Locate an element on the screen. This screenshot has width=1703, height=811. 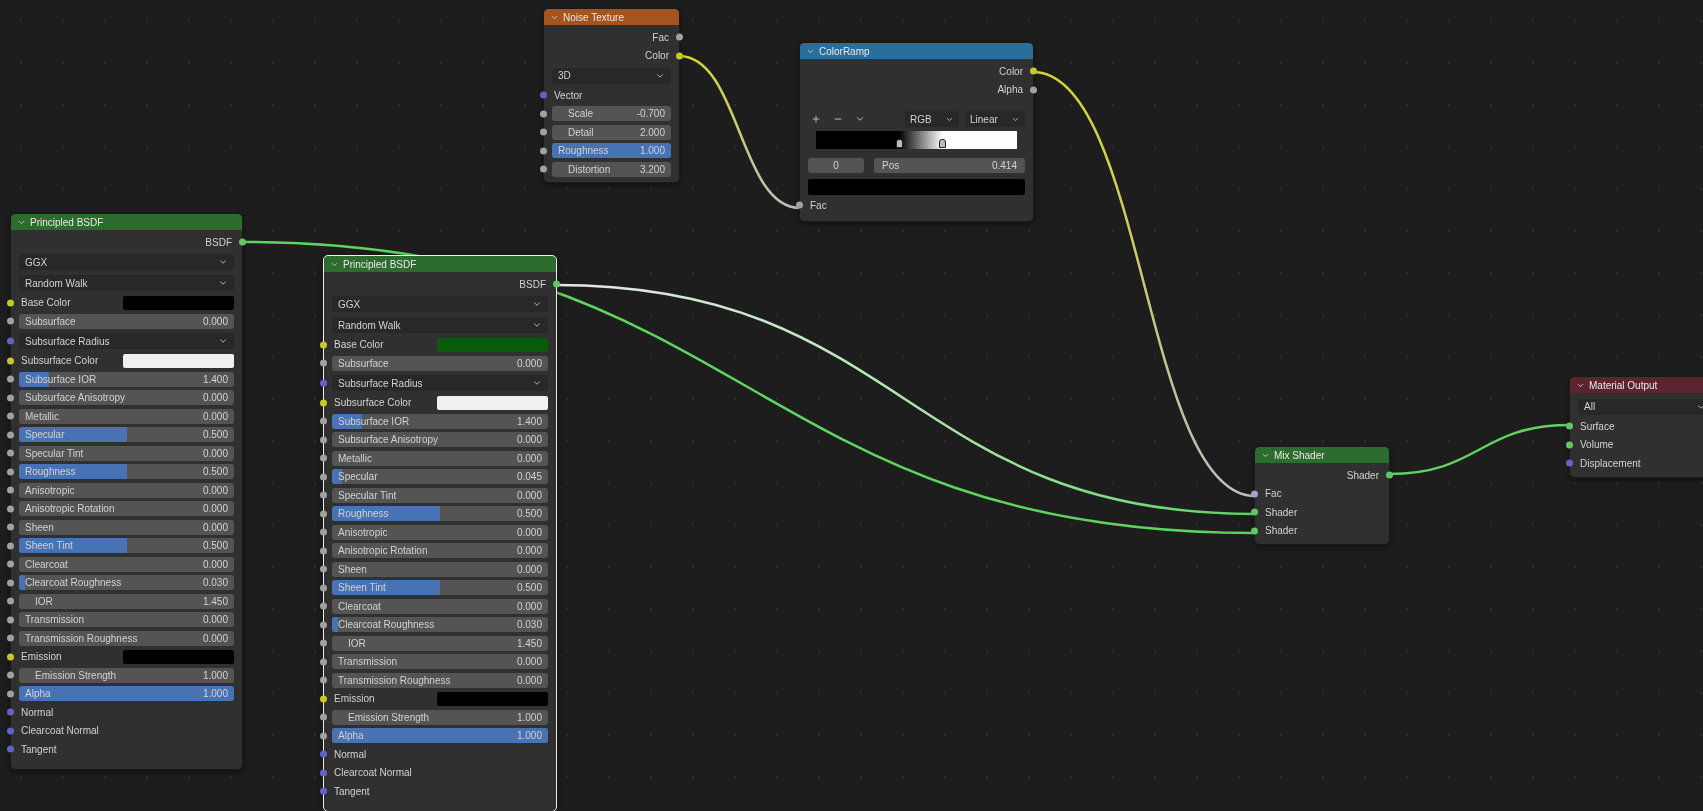
node-title: Noise Texture is located at coordinates (593, 17).